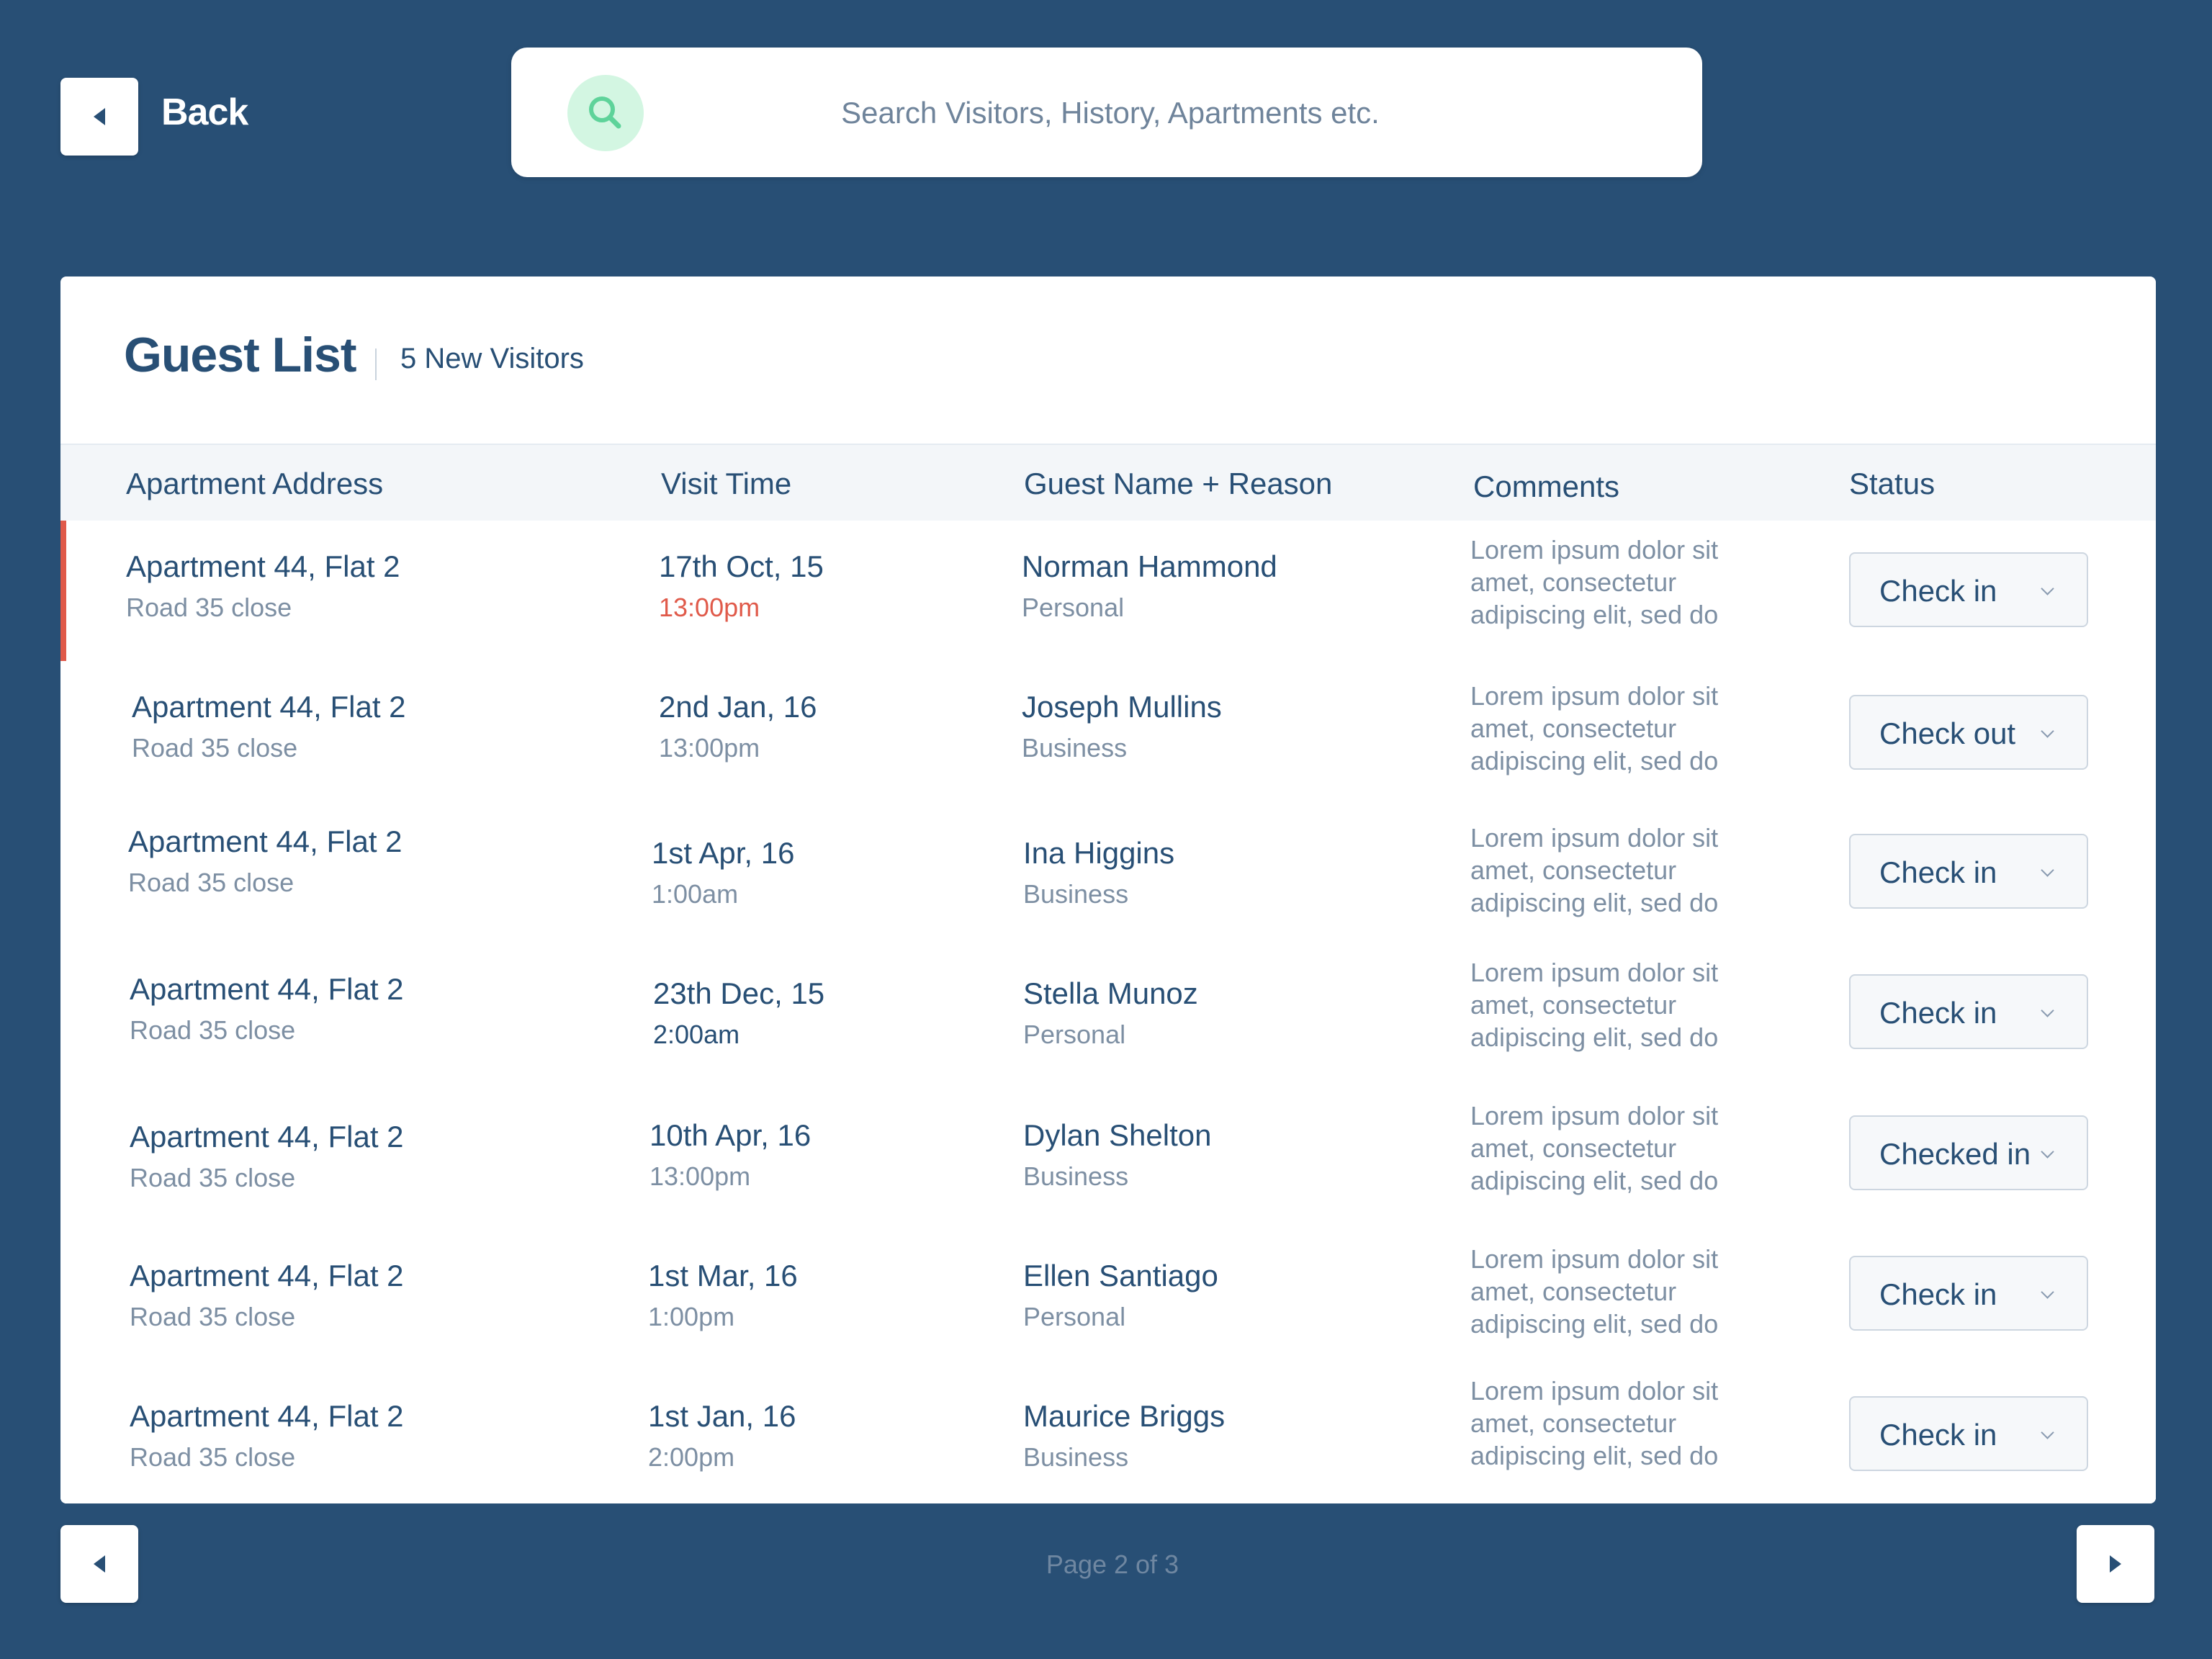  Describe the element at coordinates (1110, 113) in the screenshot. I see `search-input` at that location.